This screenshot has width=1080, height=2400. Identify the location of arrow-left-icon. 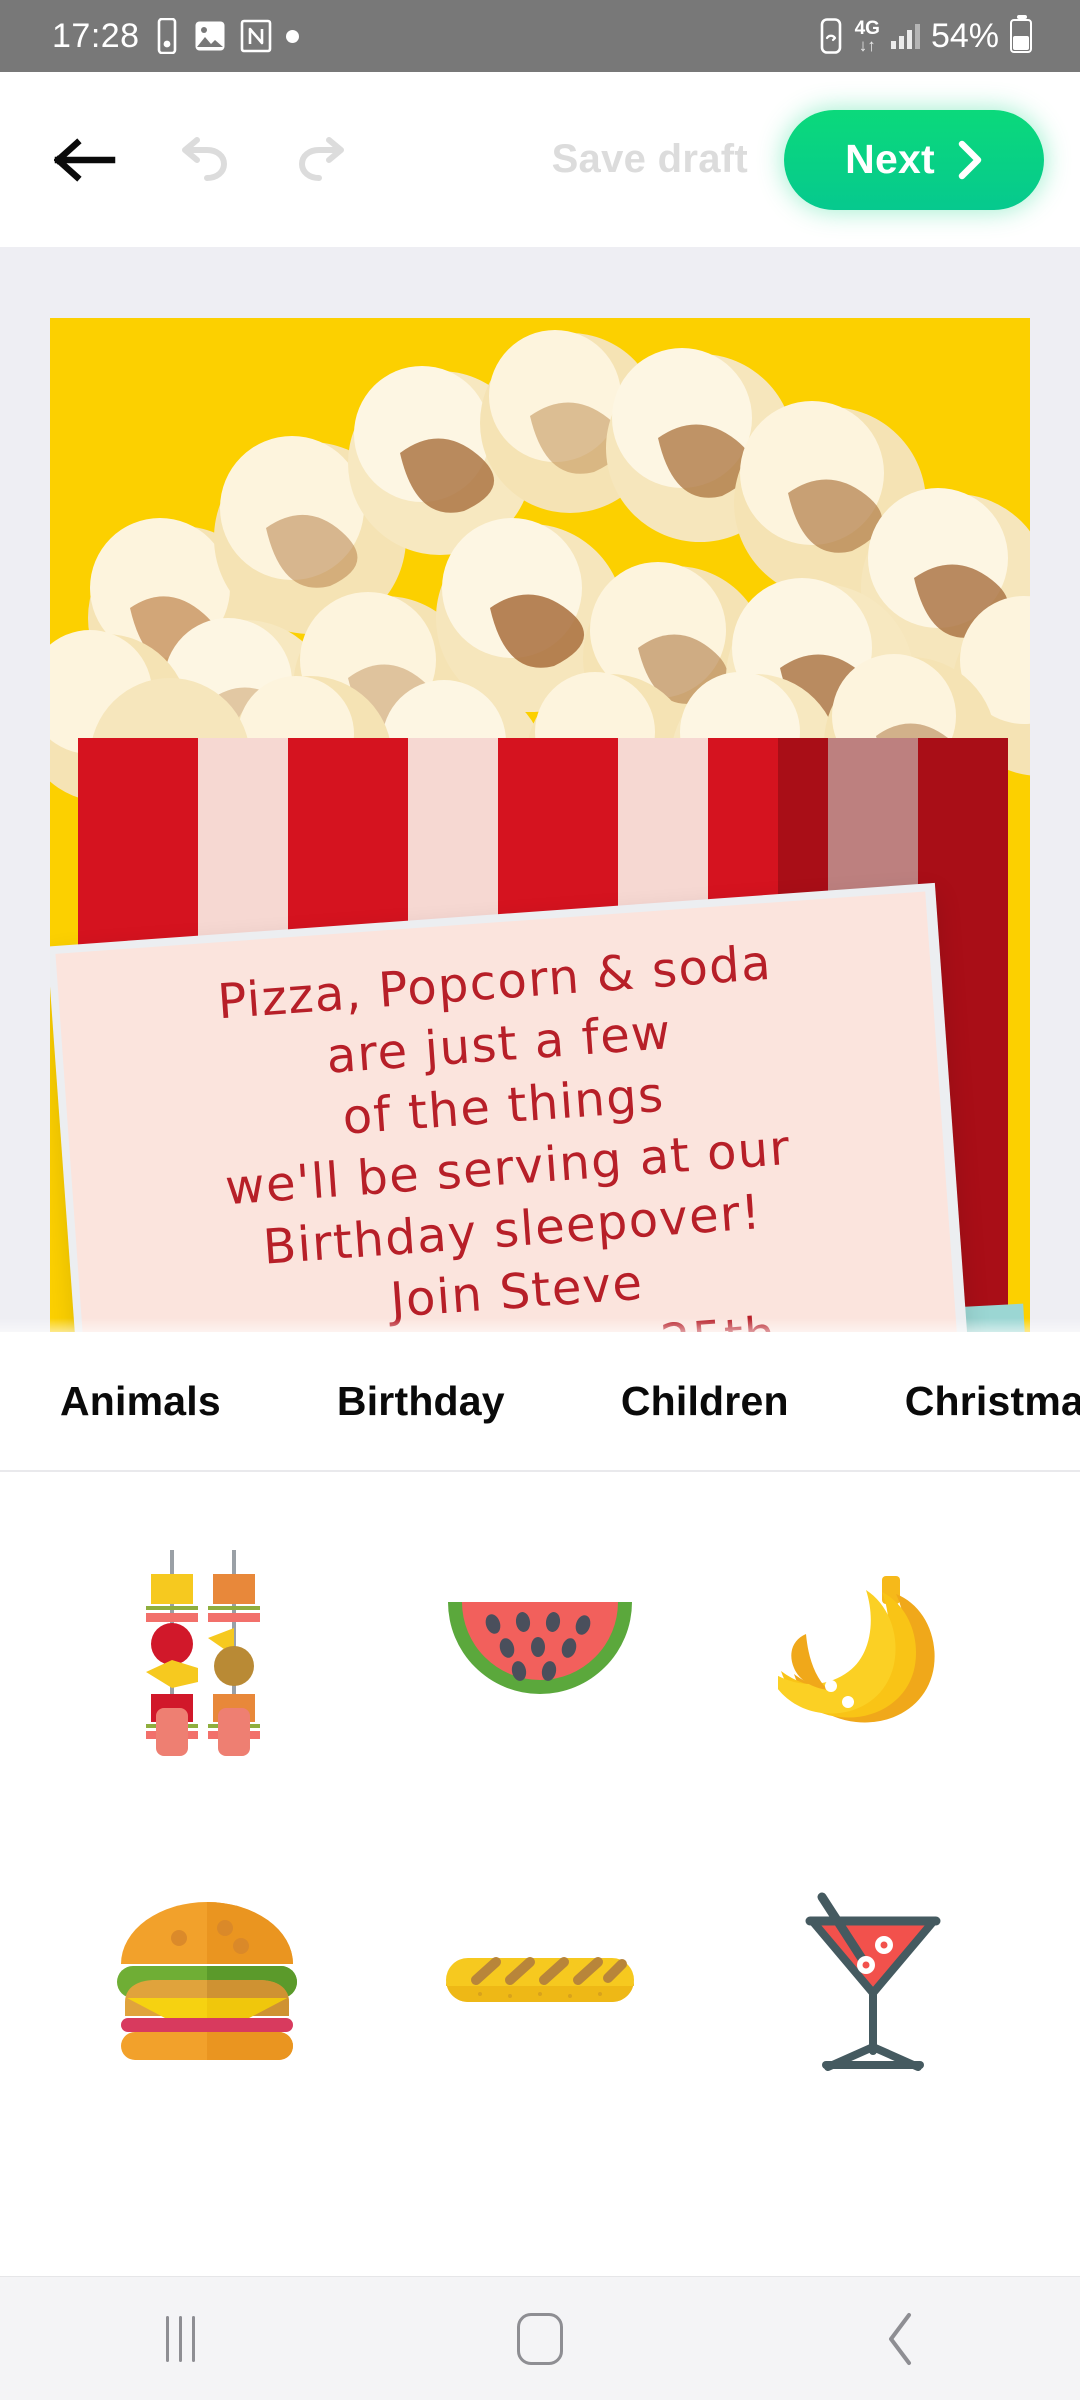
(85, 159).